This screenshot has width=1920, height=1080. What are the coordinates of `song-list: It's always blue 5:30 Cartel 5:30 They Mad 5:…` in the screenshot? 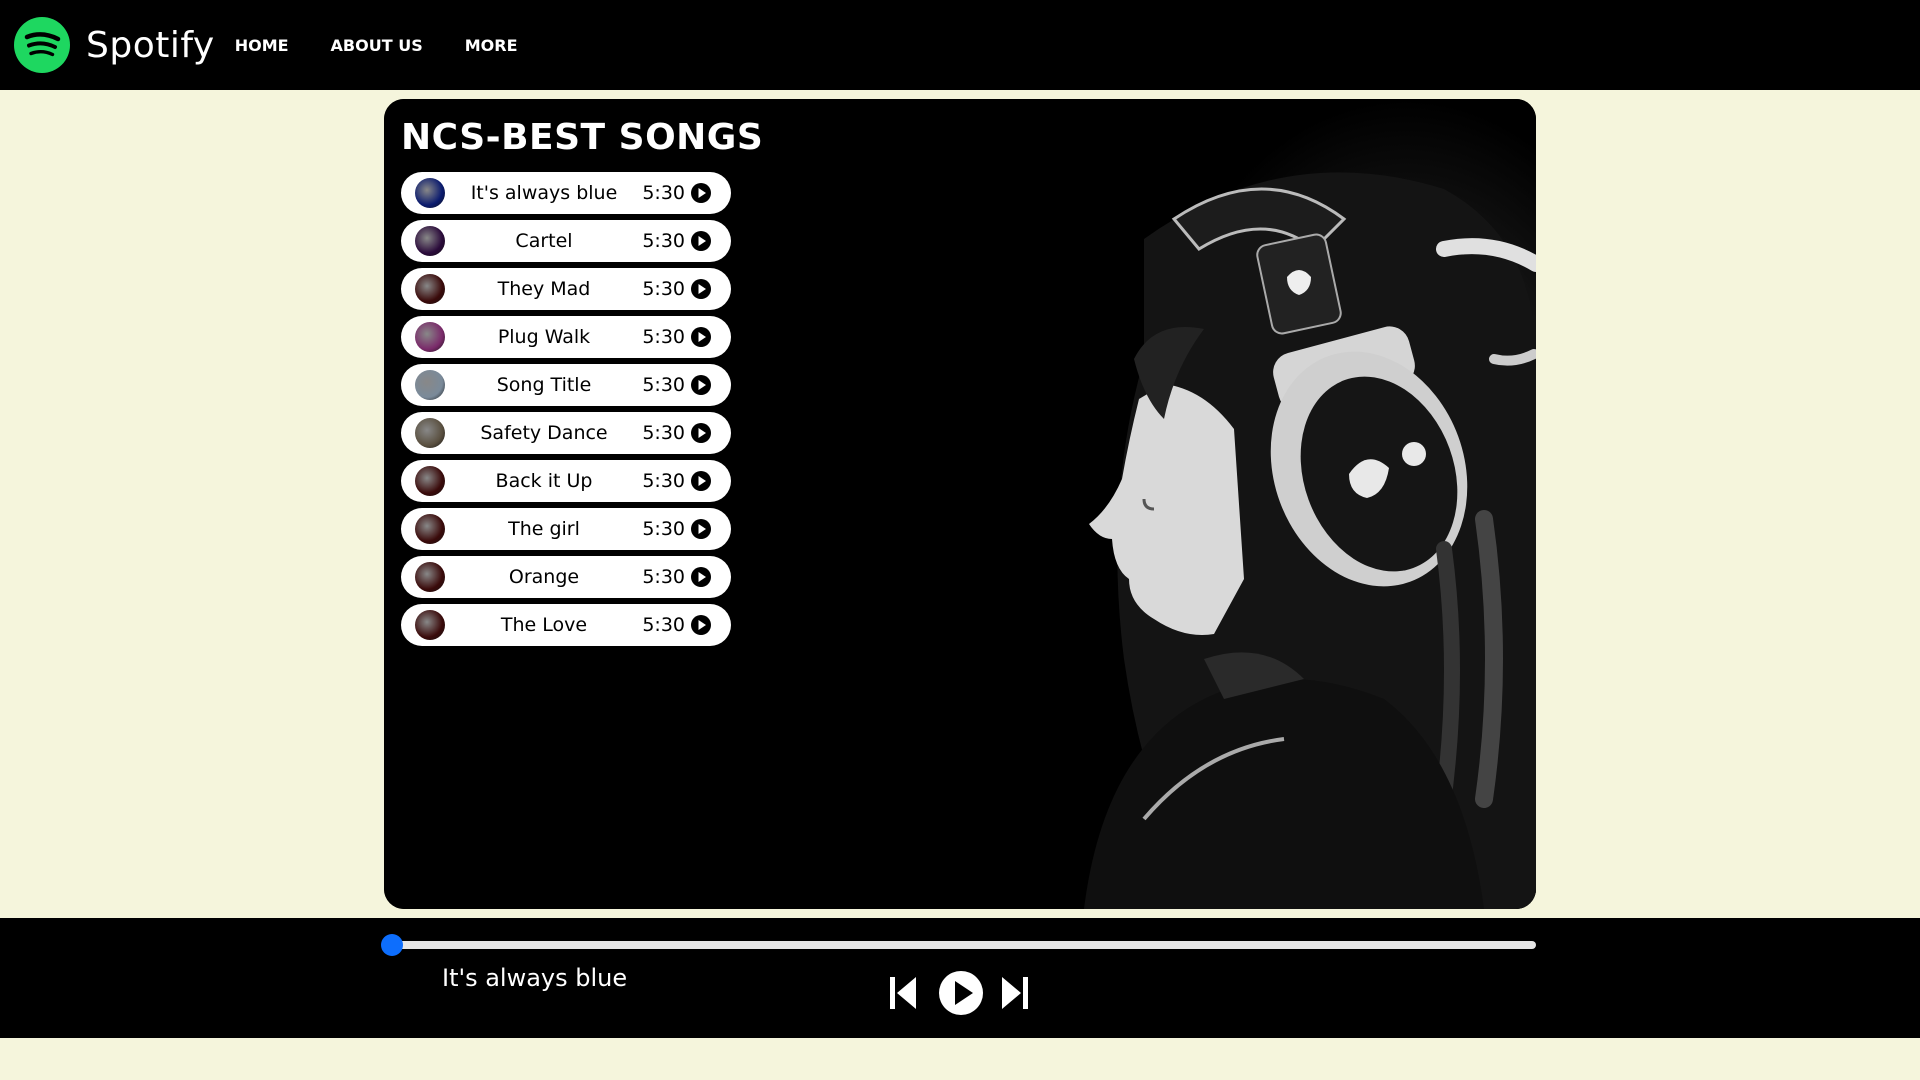 It's located at (566, 412).